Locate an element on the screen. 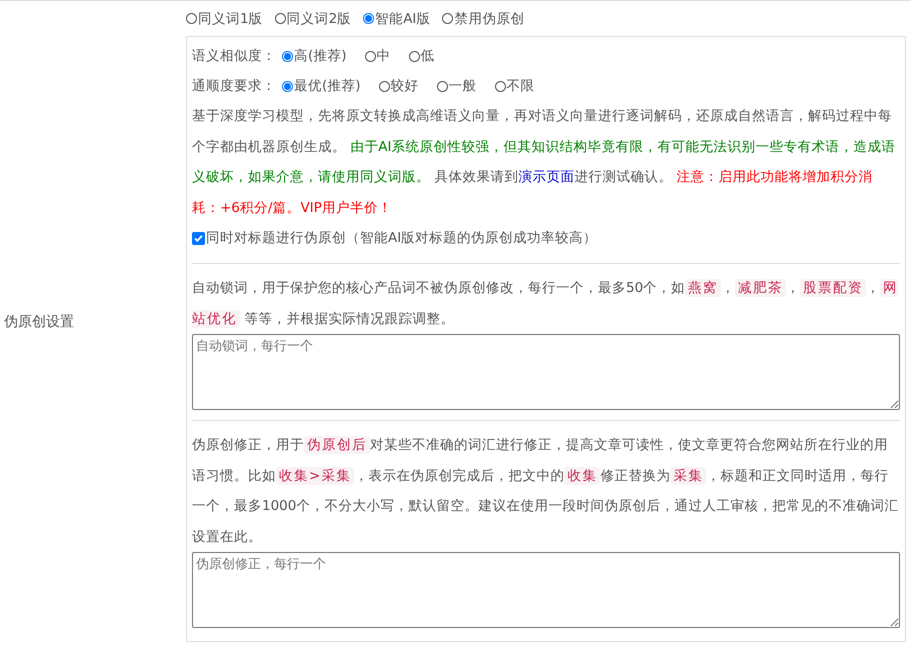 This screenshot has height=658, width=911. mode-radio: 智能AI版 is located at coordinates (396, 19).